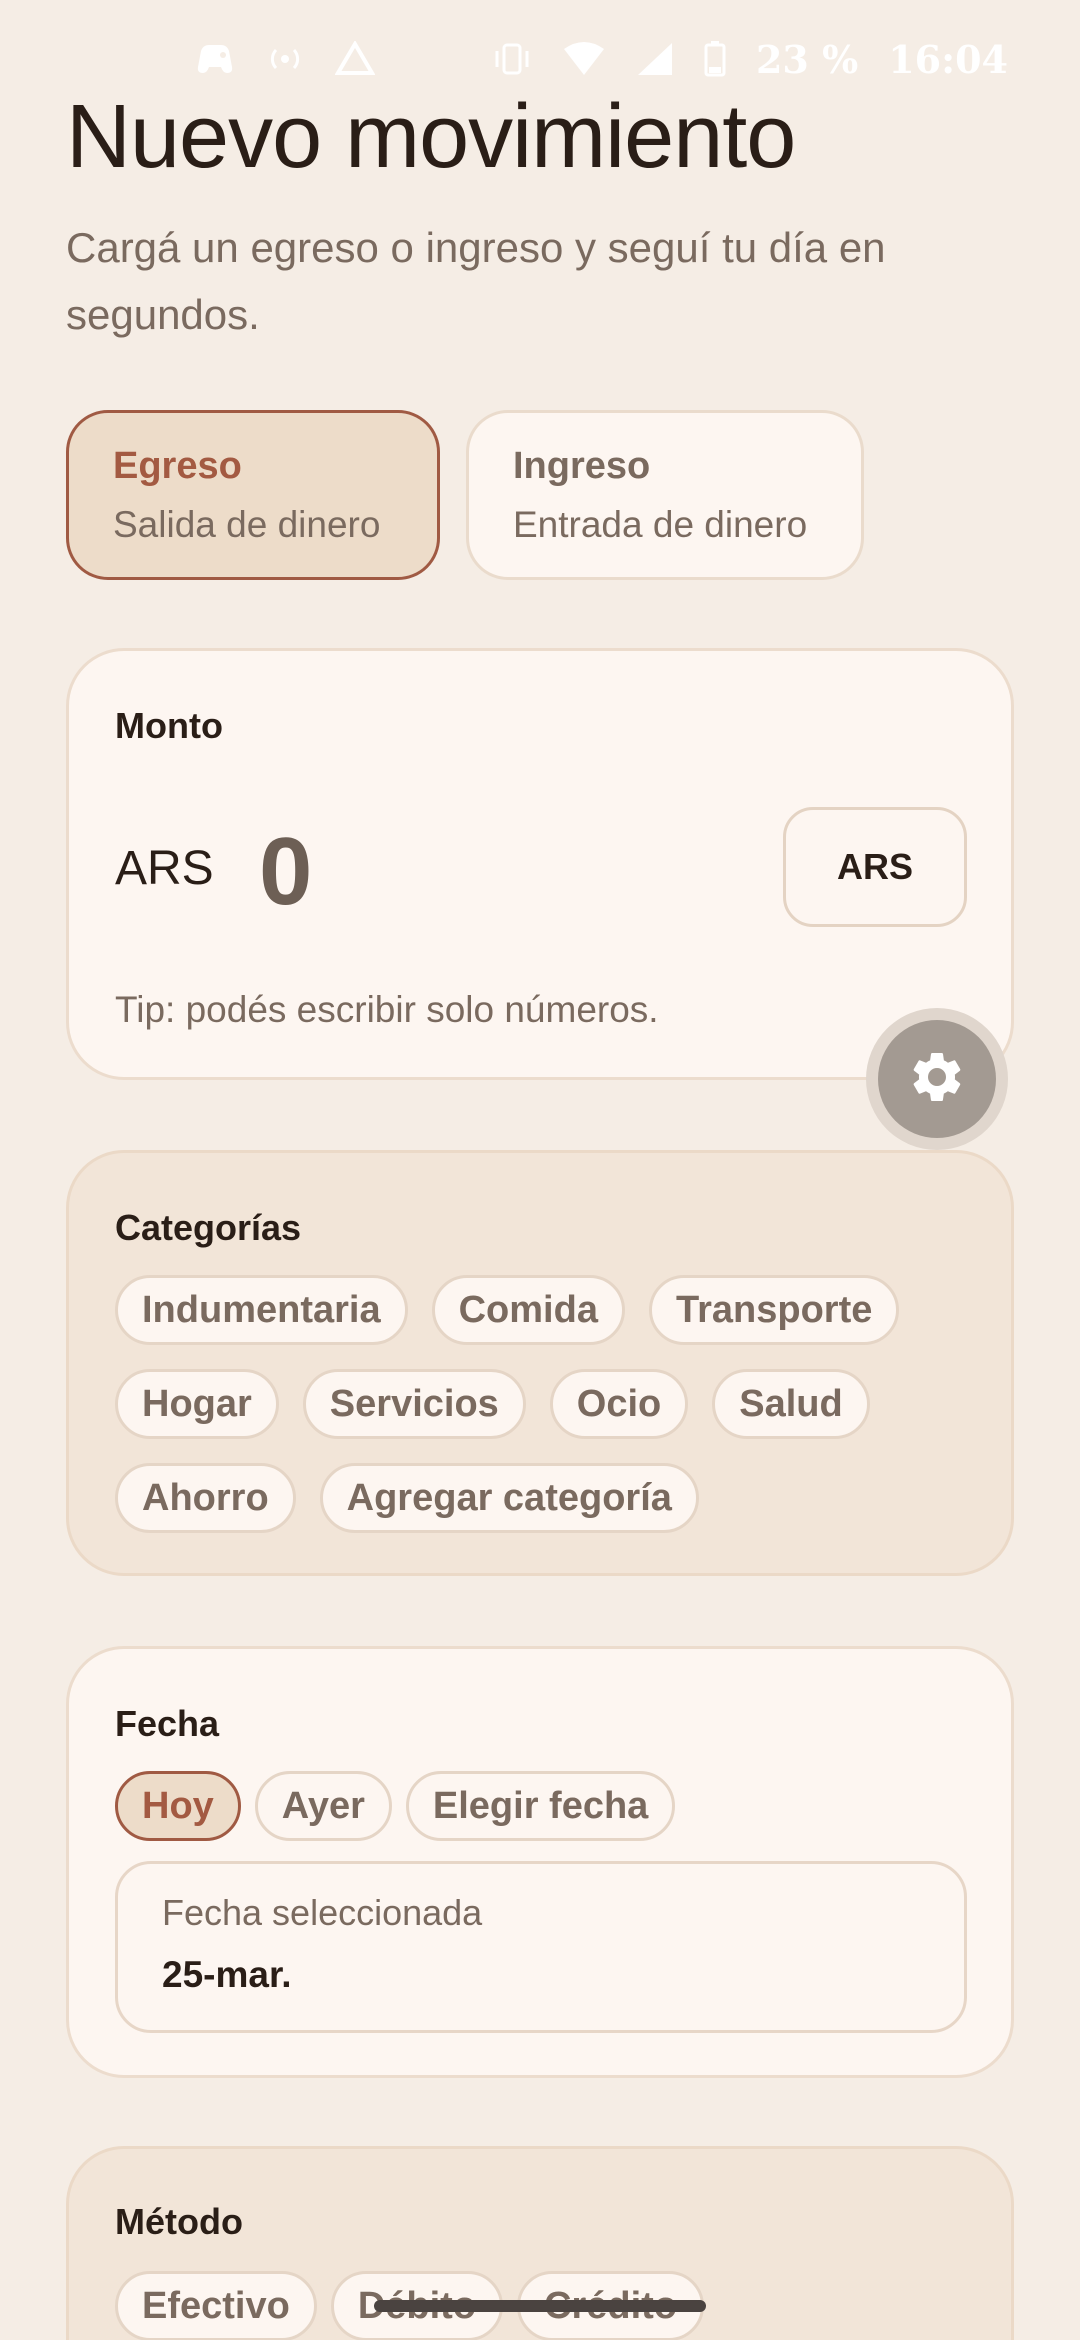 The image size is (1080, 2340). What do you see at coordinates (395, 1806) in the screenshot?
I see `date-options-row: Hoy Ayer Elegir fecha` at bounding box center [395, 1806].